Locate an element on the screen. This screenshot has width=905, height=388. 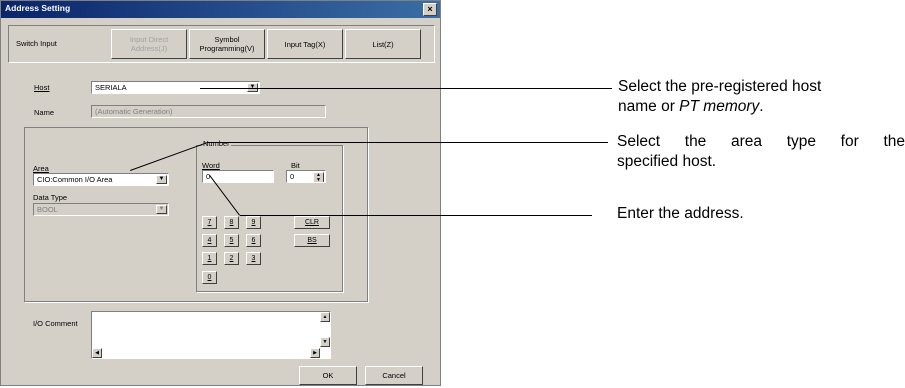
callout-line-word is located at coordinates (416, 215).